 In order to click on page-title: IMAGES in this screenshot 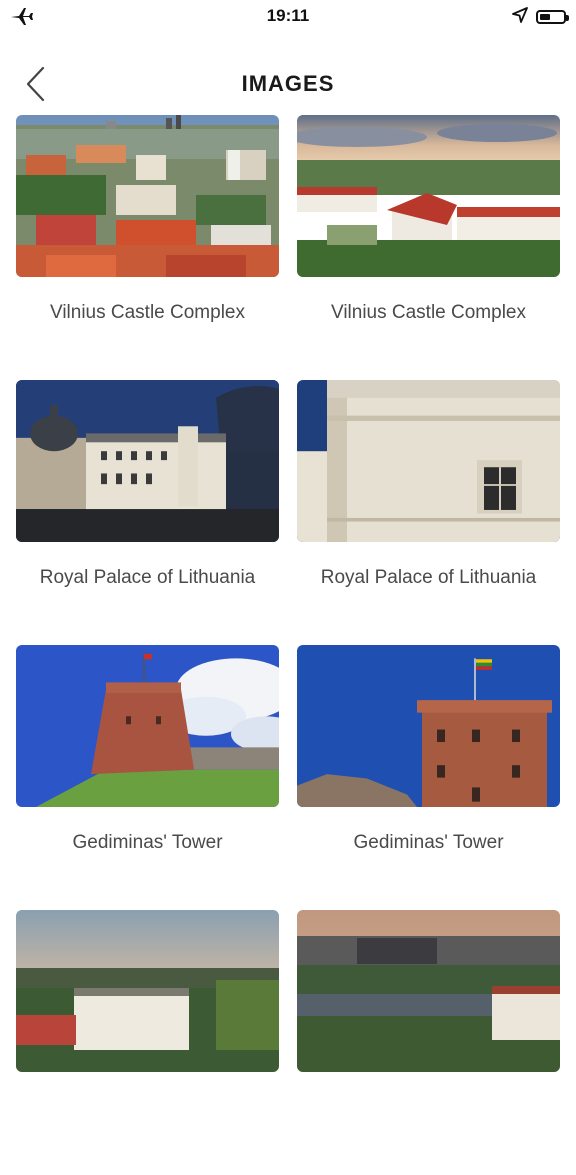, I will do `click(288, 83)`.